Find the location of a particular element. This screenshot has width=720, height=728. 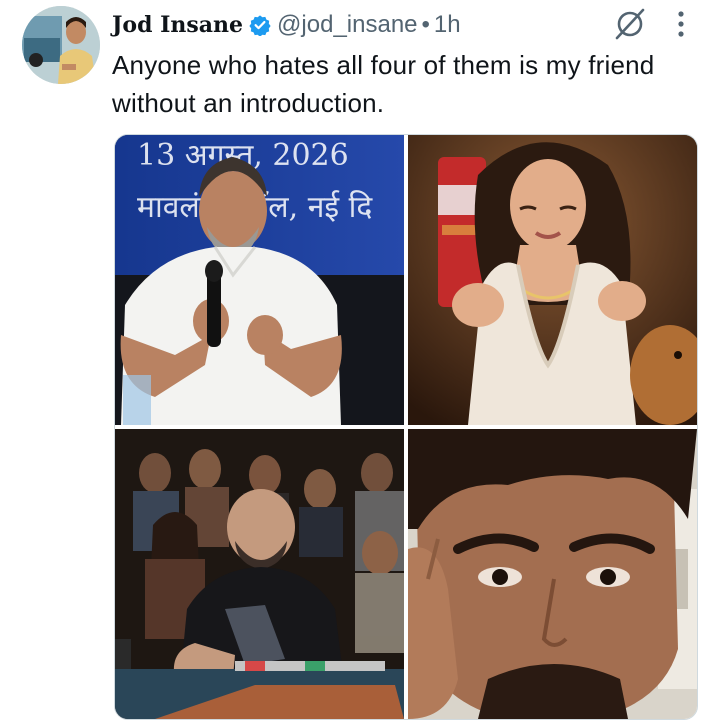

avatar is located at coordinates (61, 45).